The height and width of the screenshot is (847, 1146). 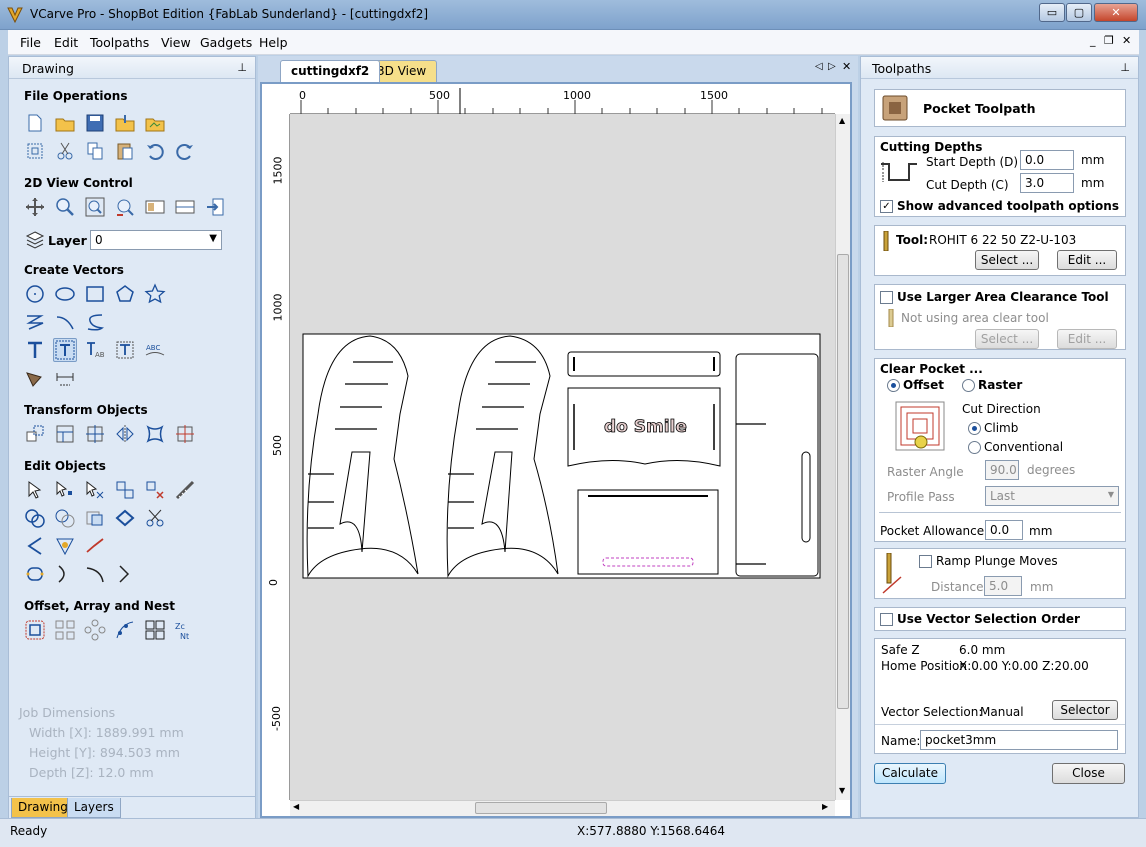 I want to click on group-icon, so click(x=125, y=490).